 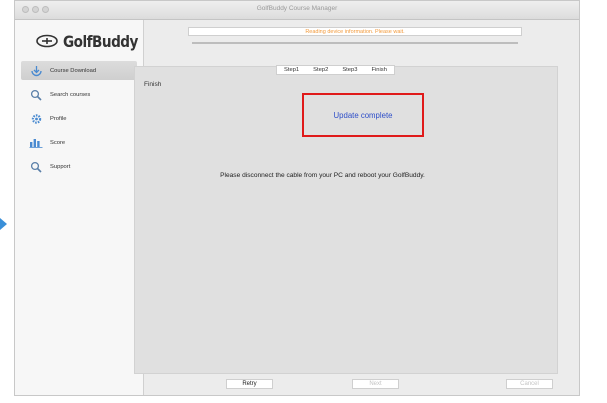 What do you see at coordinates (36, 143) in the screenshot?
I see `bar-chart-icon` at bounding box center [36, 143].